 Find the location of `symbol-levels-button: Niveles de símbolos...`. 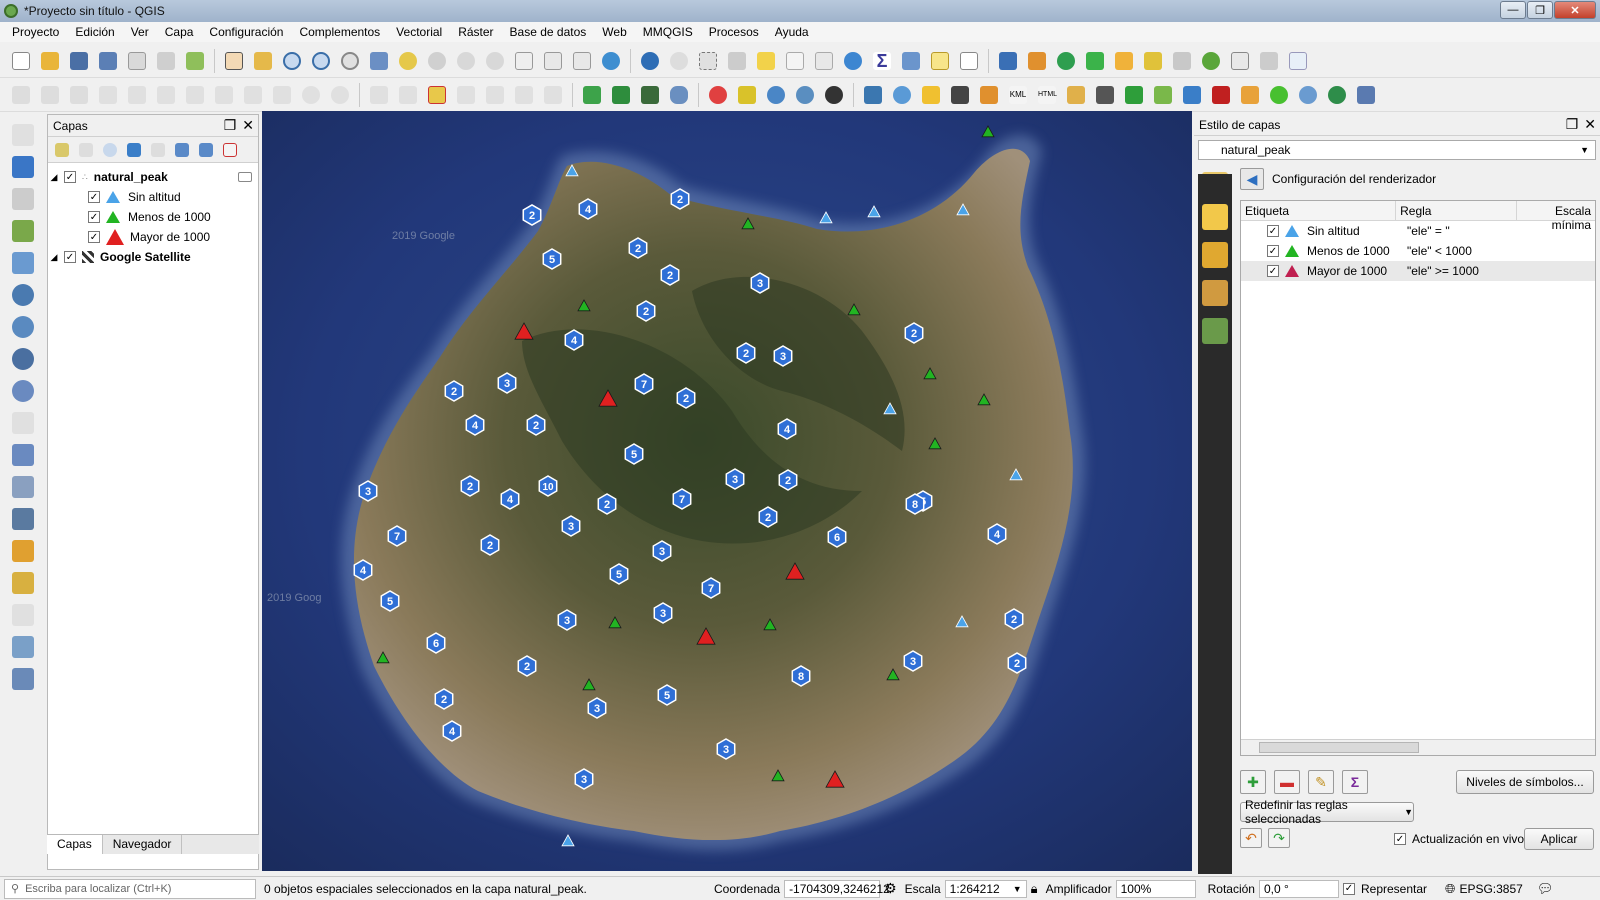

symbol-levels-button: Niveles de símbolos... is located at coordinates (1525, 782).